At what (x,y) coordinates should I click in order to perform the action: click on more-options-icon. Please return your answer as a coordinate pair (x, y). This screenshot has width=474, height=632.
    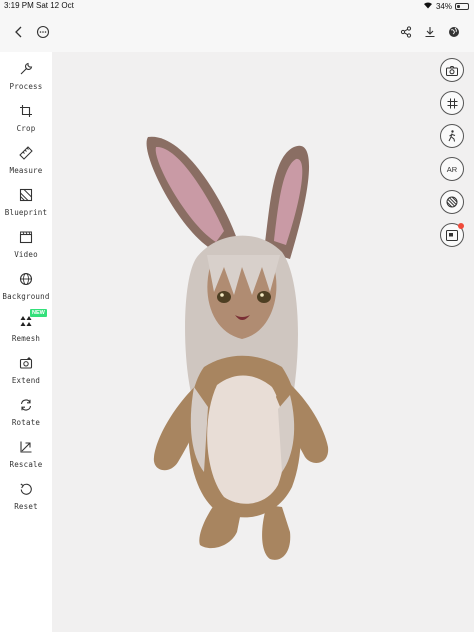
    Looking at the image, I should click on (43, 32).